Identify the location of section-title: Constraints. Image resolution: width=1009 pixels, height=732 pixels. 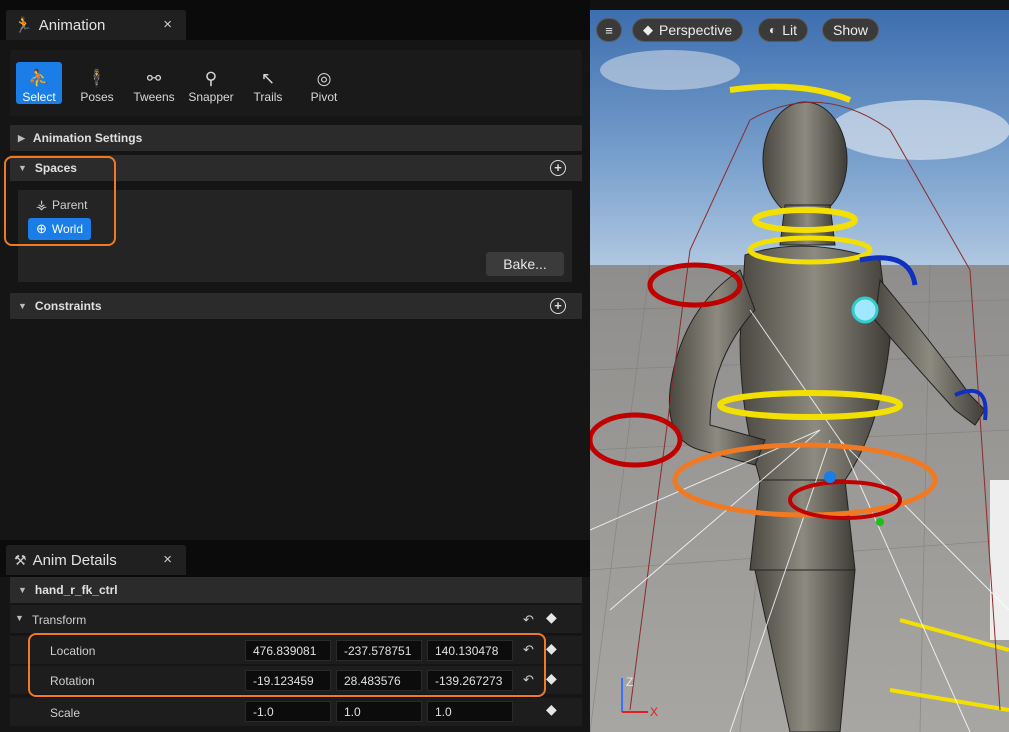
(68, 306).